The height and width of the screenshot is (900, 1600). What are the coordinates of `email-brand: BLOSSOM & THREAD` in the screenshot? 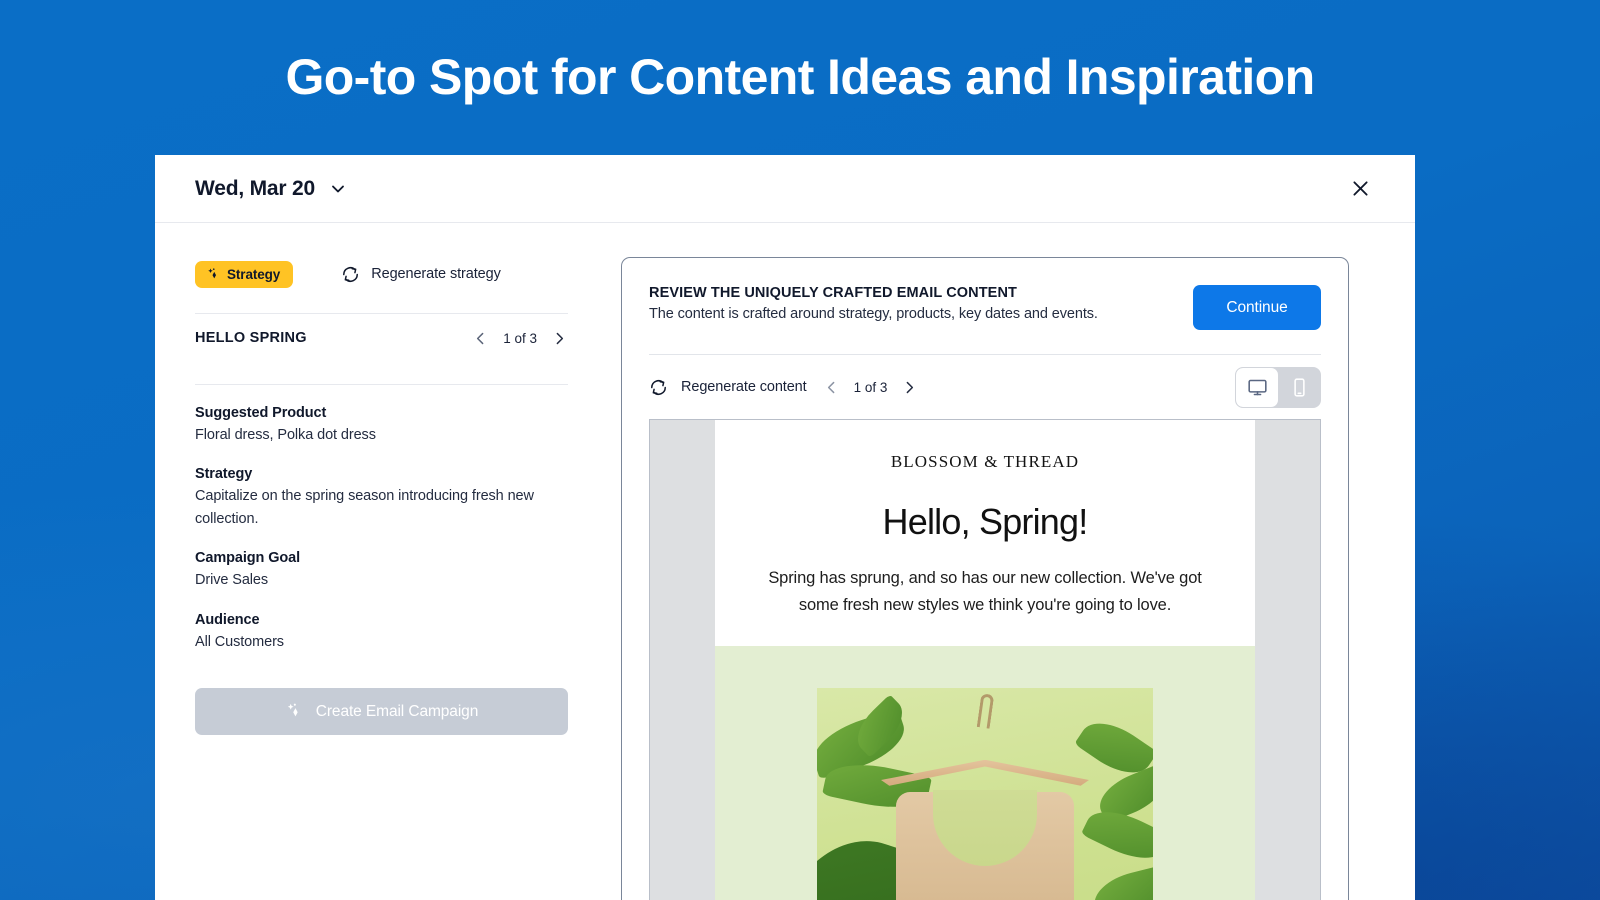 It's located at (985, 461).